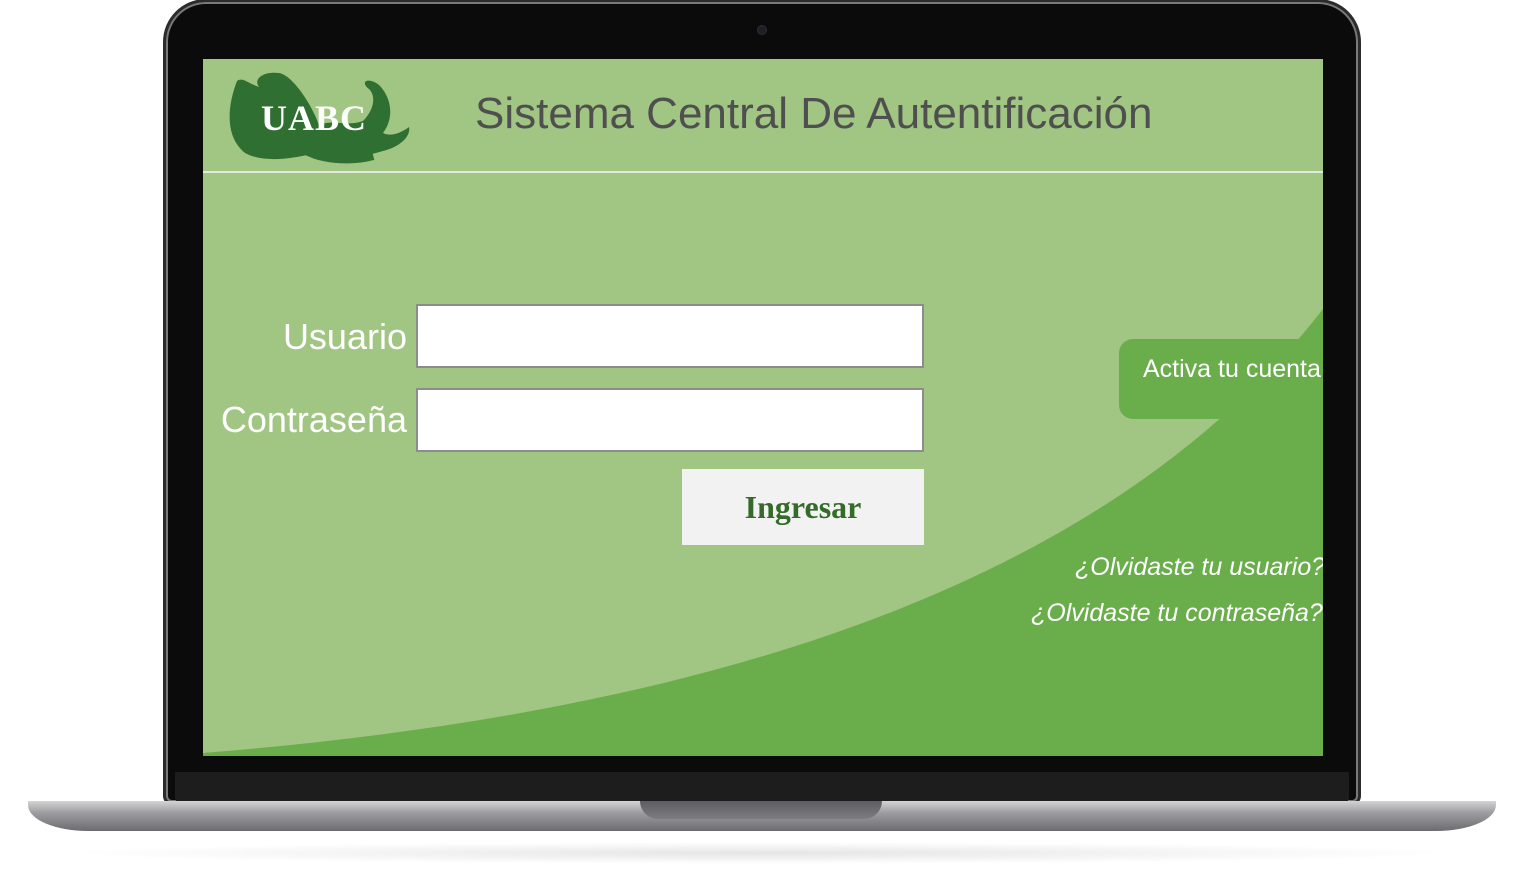 The width and height of the screenshot is (1524, 884). I want to click on laptop-notch, so click(761, 810).